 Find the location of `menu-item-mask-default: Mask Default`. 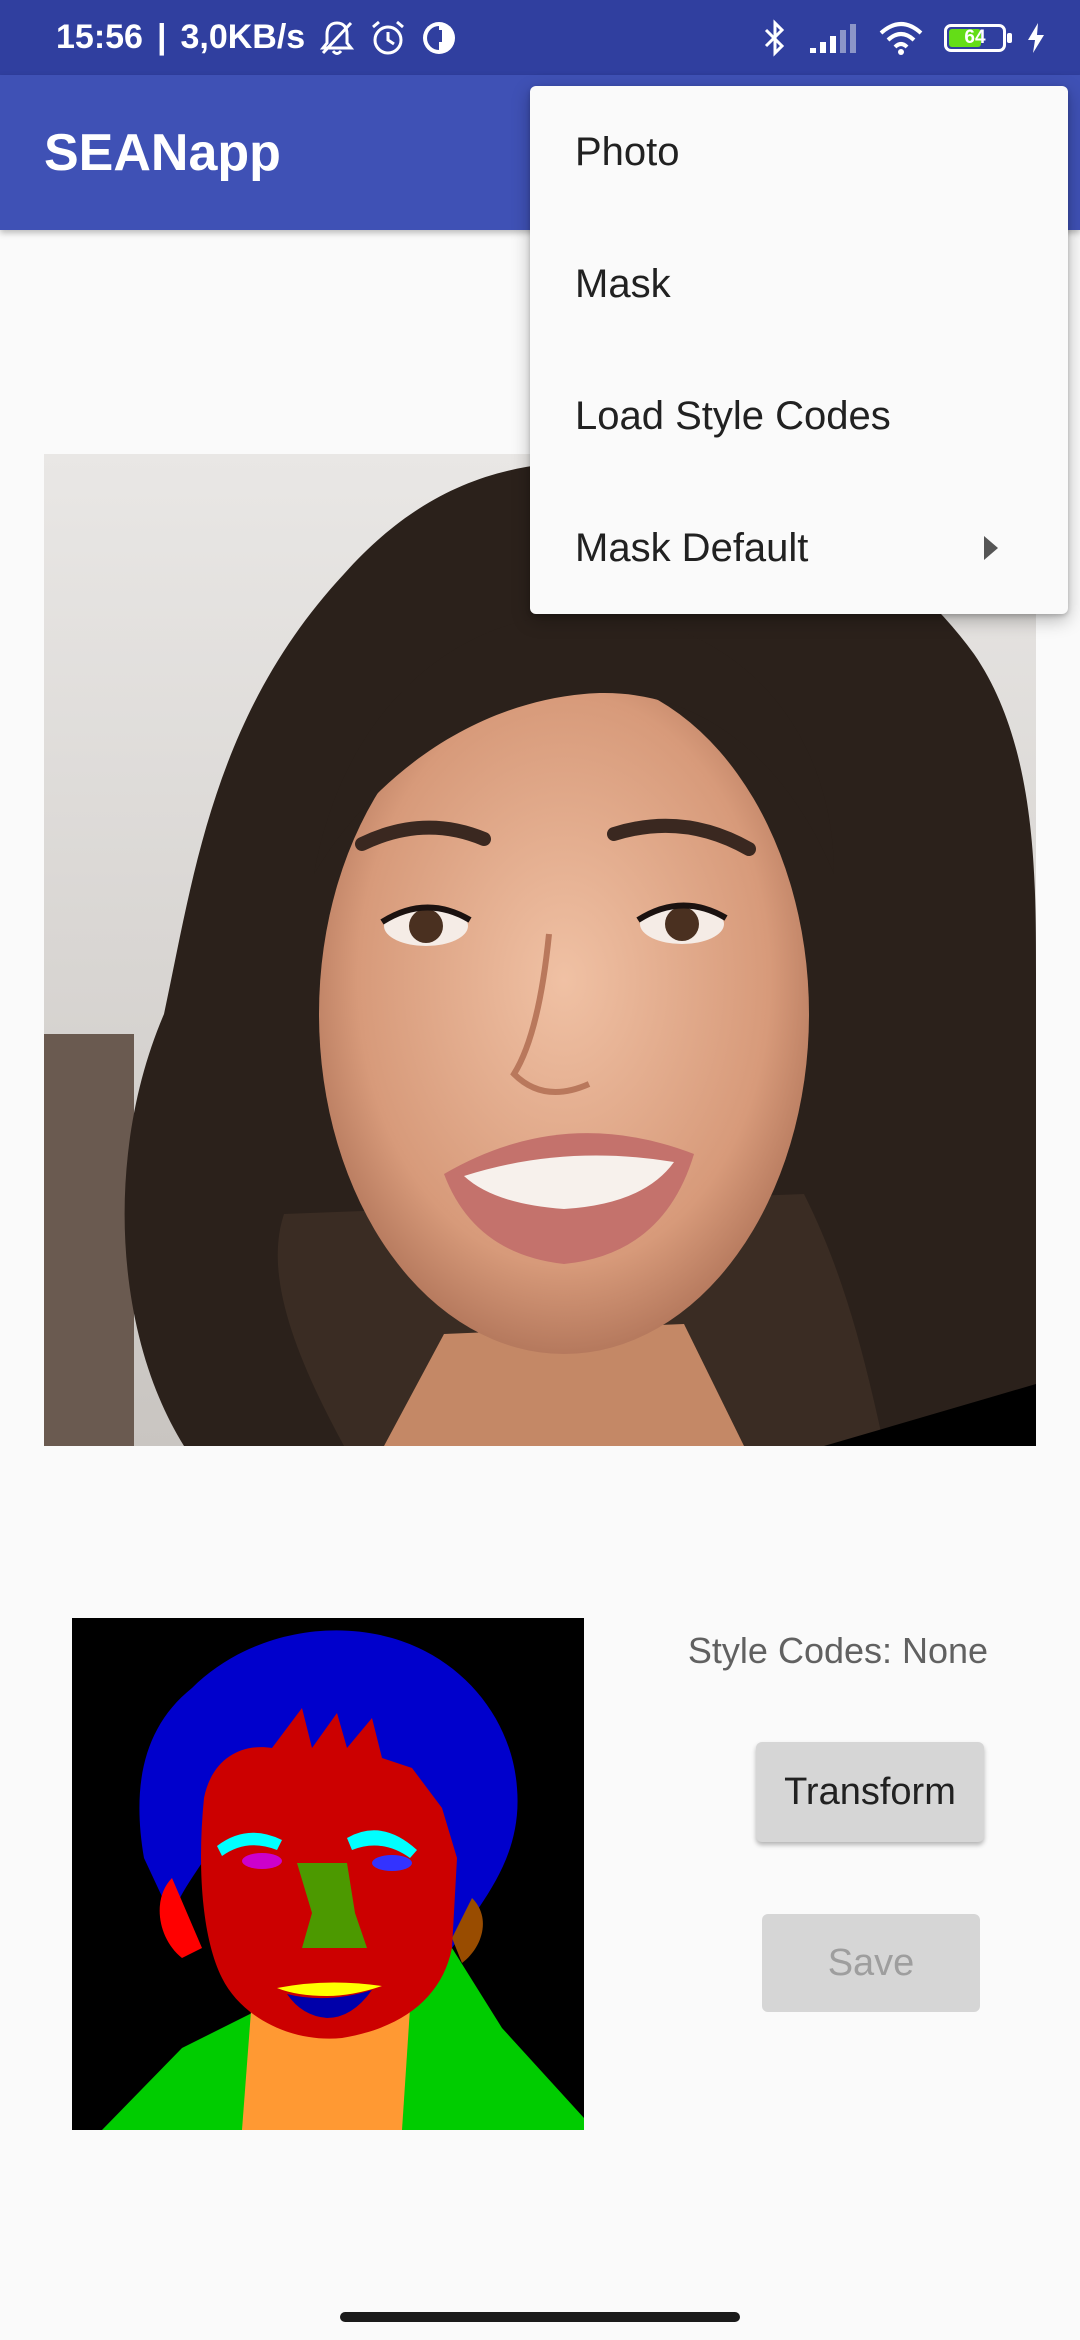

menu-item-mask-default: Mask Default is located at coordinates (799, 548).